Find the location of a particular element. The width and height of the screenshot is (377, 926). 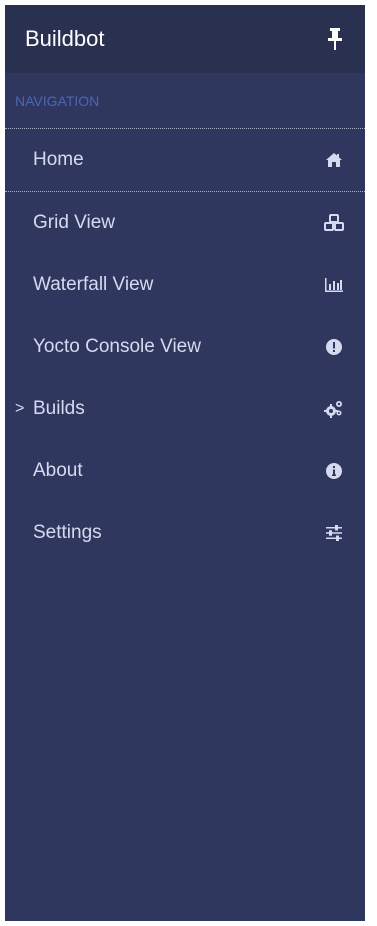

brand-bar: Buildbot is located at coordinates (185, 39).